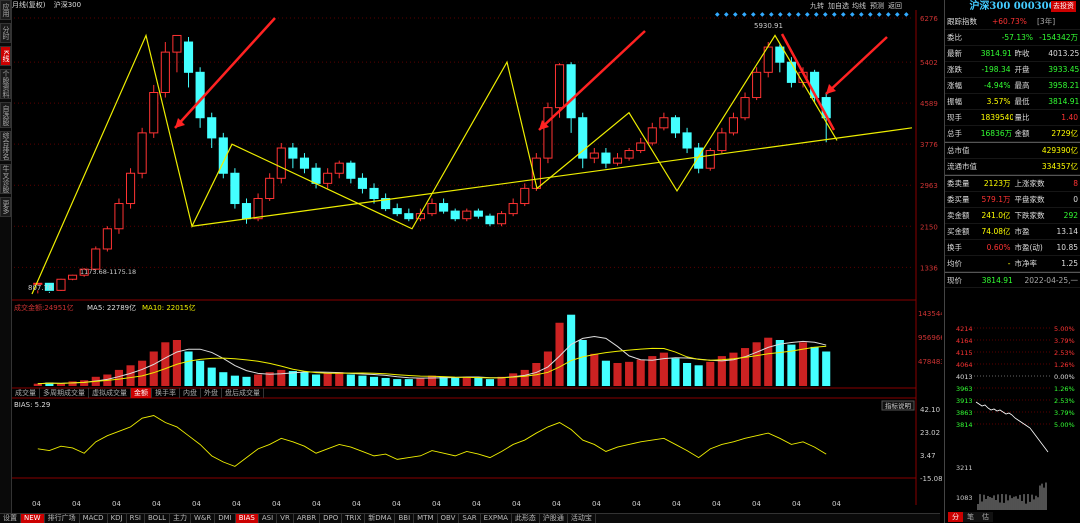 This screenshot has height=523, width=1080. Describe the element at coordinates (1064, 401) in the screenshot. I see `mini-pct-label: 2.53%` at that location.